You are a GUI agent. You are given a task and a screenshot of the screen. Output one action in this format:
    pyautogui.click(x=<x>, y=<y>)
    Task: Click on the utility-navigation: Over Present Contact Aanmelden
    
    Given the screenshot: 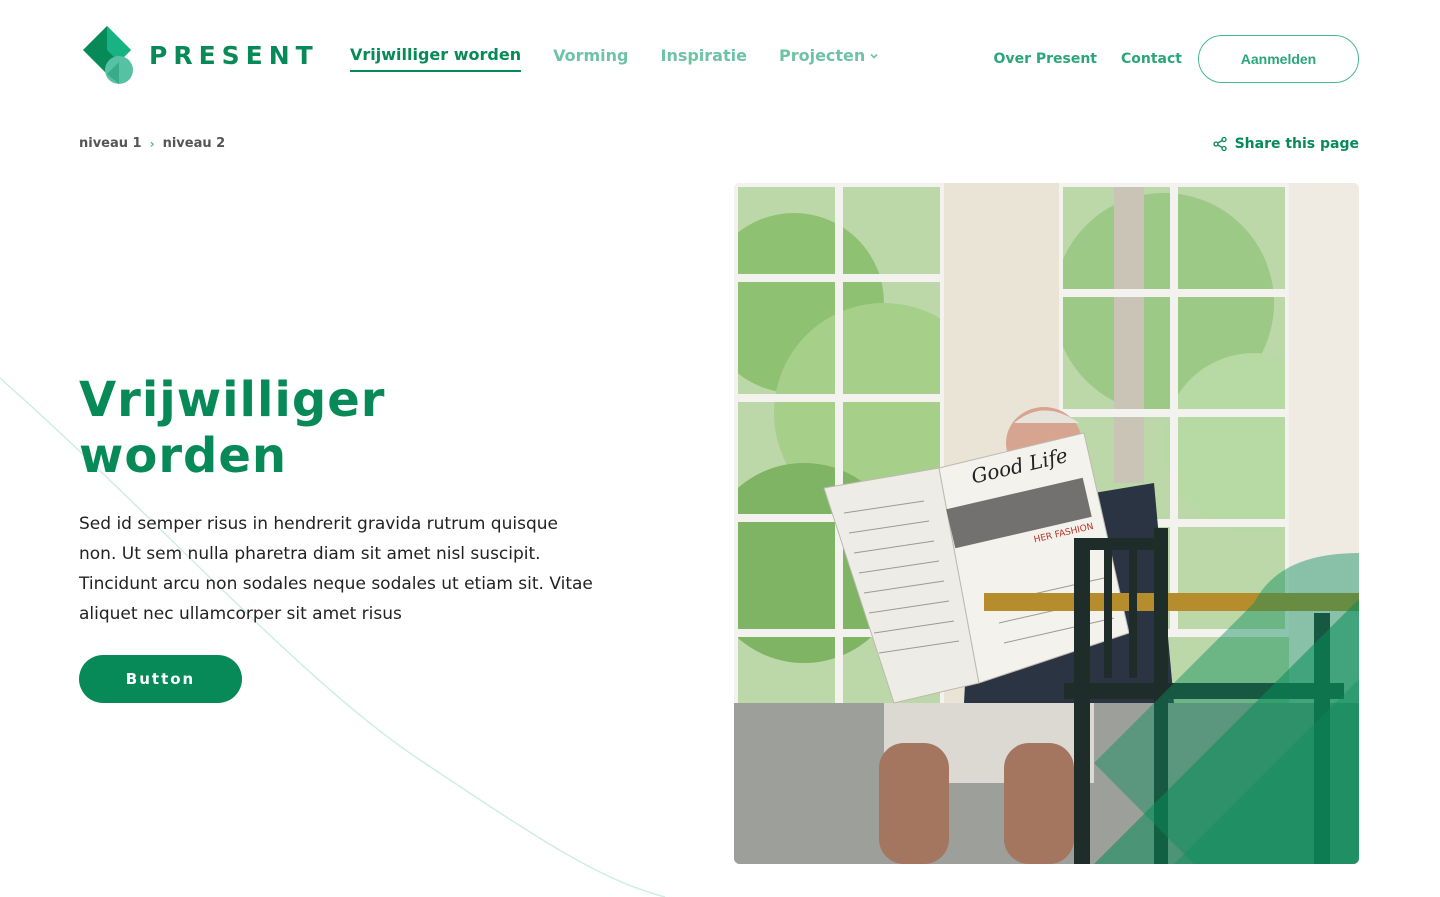 What is the action you would take?
    pyautogui.click(x=1176, y=59)
    